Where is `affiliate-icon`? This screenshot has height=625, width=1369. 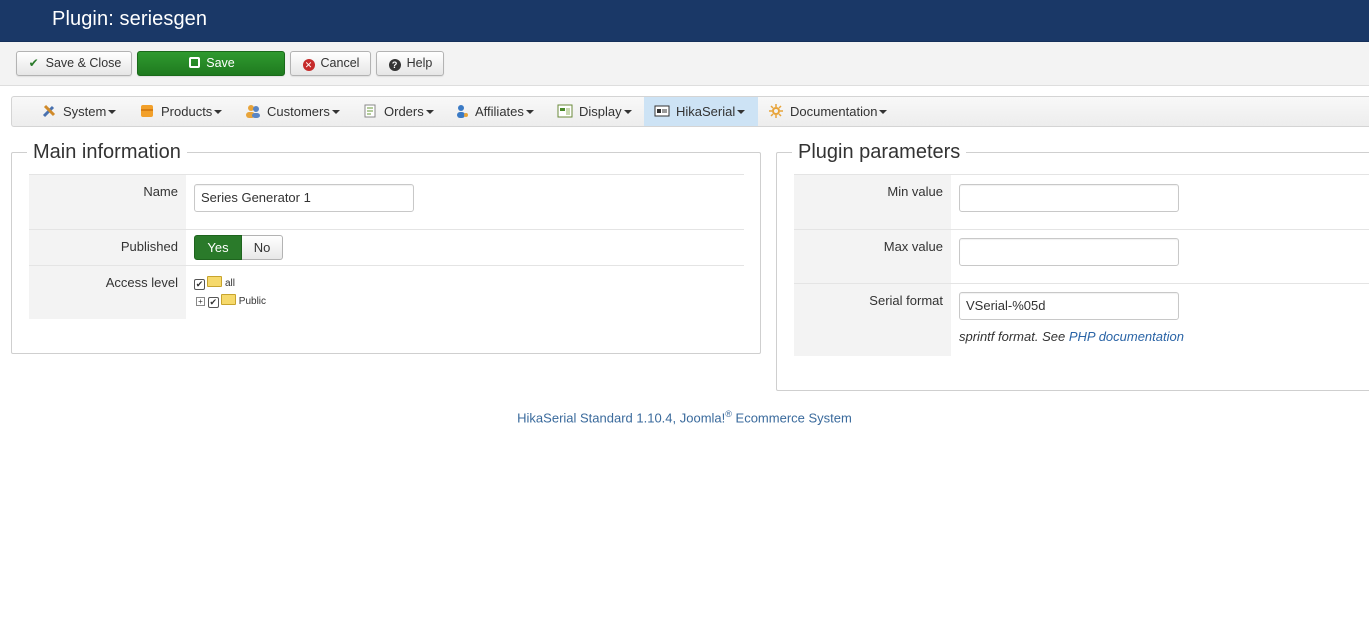
affiliate-icon is located at coordinates (462, 111).